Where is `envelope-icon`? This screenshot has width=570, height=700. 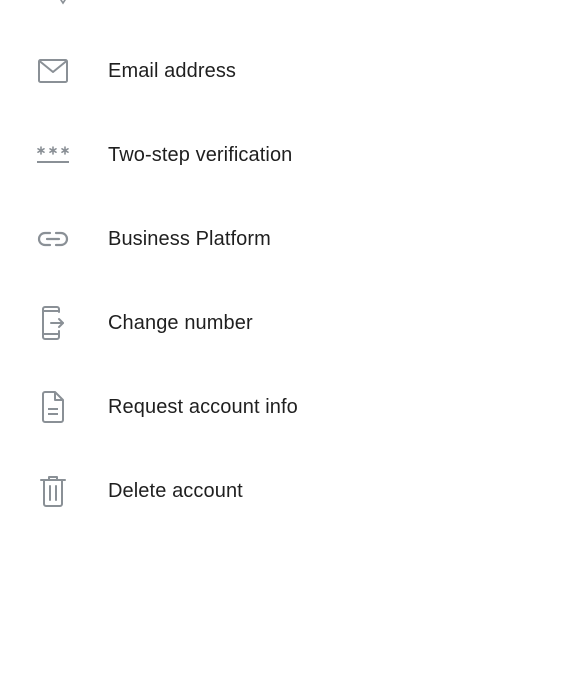 envelope-icon is located at coordinates (53, 71).